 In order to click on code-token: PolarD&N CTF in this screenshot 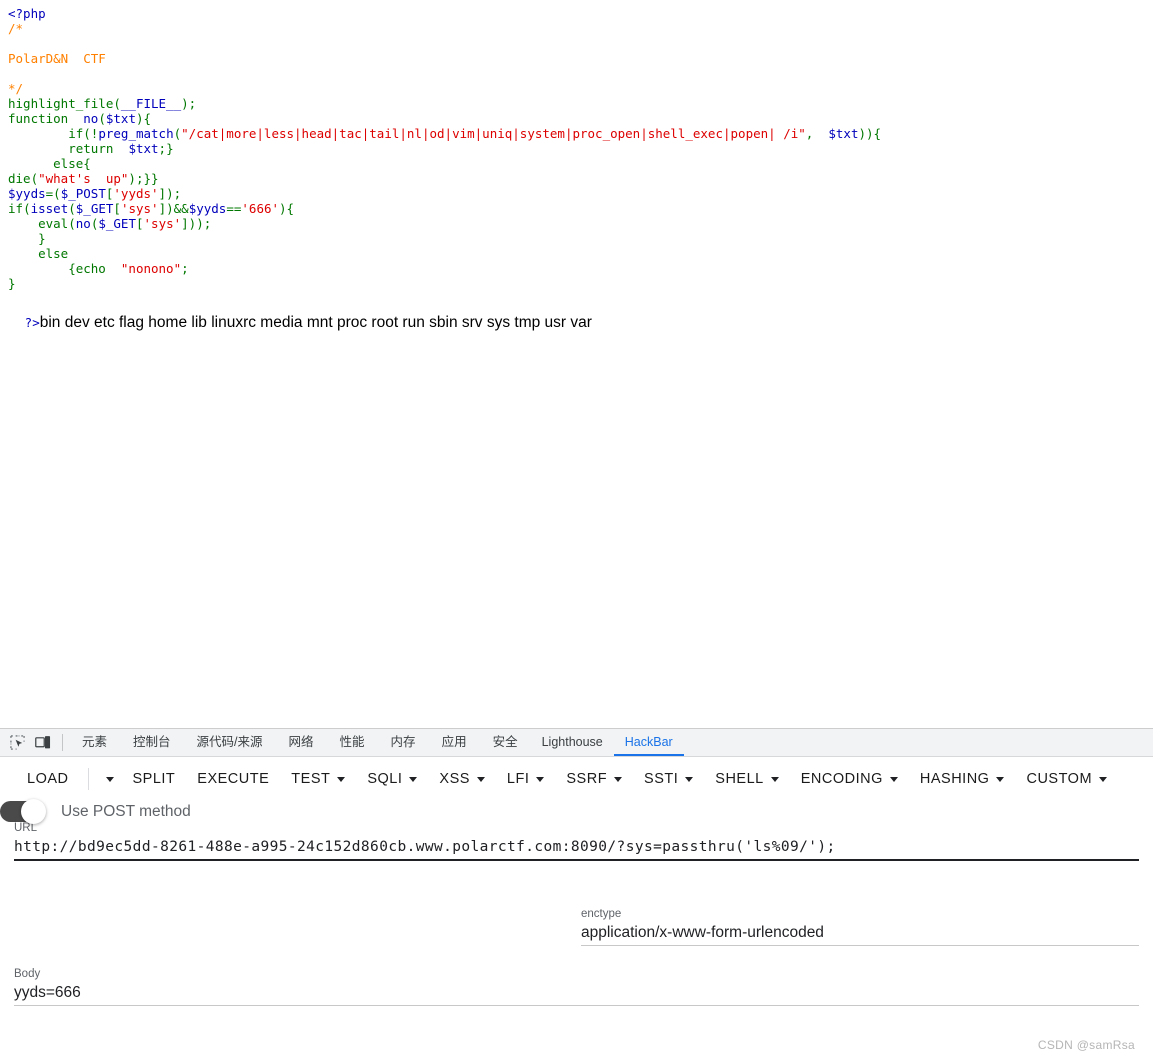, I will do `click(57, 58)`.